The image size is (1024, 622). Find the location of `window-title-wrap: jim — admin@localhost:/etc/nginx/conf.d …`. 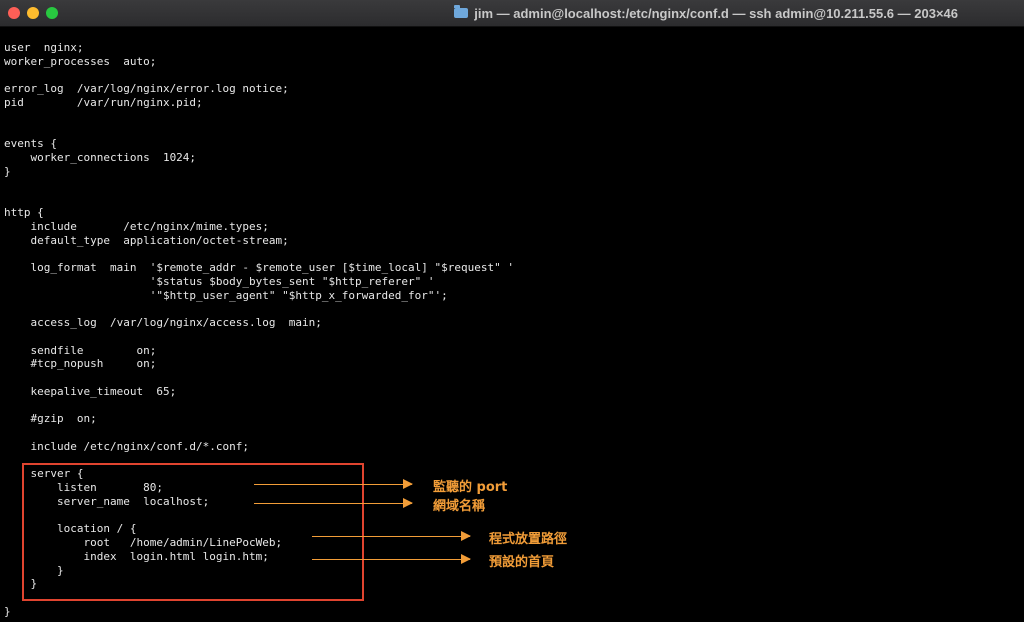

window-title-wrap: jim — admin@localhost:/etc/nginx/conf.d … is located at coordinates (512, 13).